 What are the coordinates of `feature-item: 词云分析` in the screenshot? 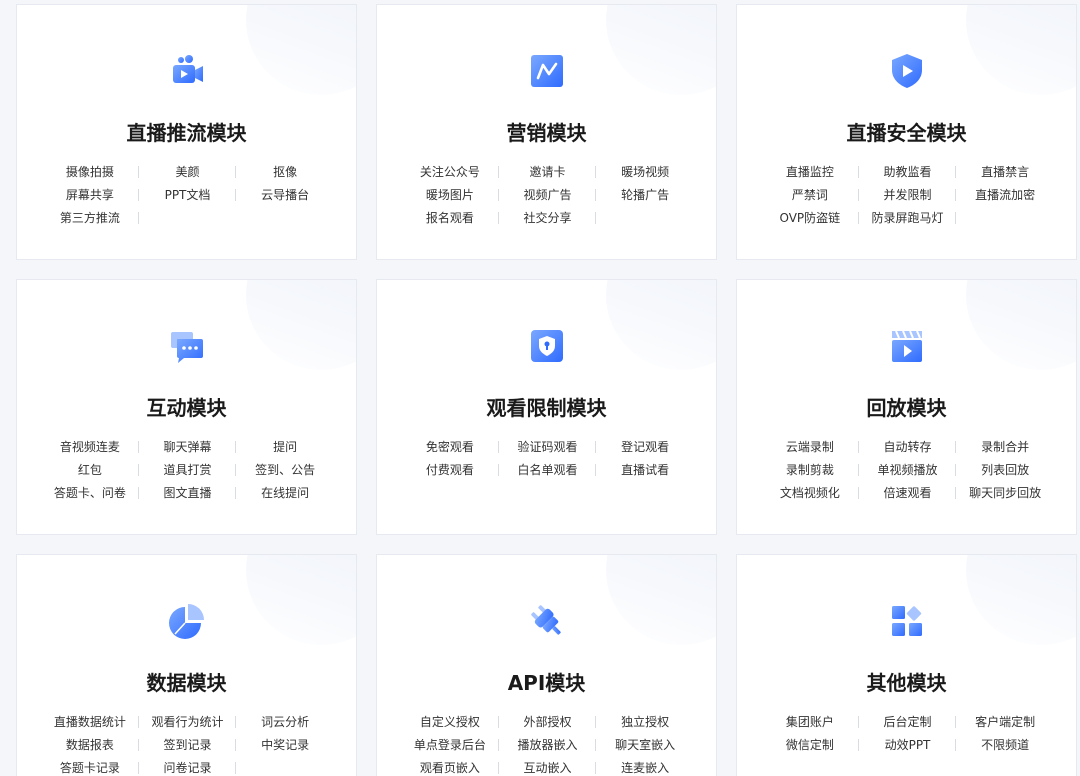 It's located at (285, 722).